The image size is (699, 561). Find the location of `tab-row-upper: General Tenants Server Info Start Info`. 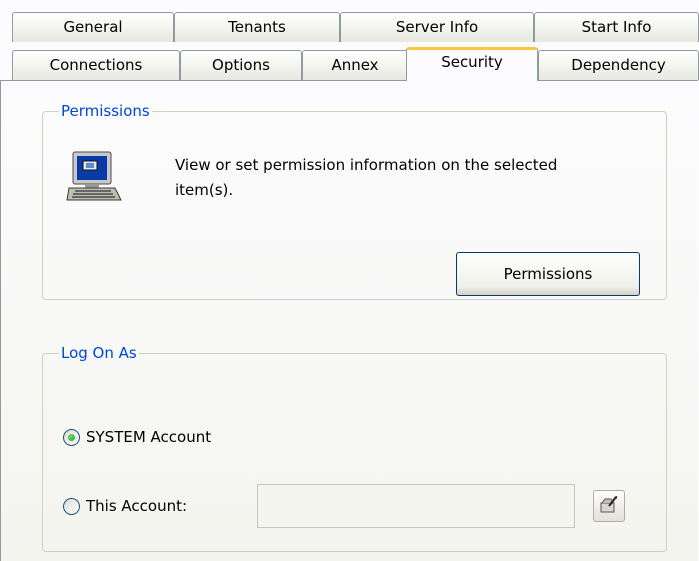

tab-row-upper: General Tenants Server Info Start Info is located at coordinates (349, 27).